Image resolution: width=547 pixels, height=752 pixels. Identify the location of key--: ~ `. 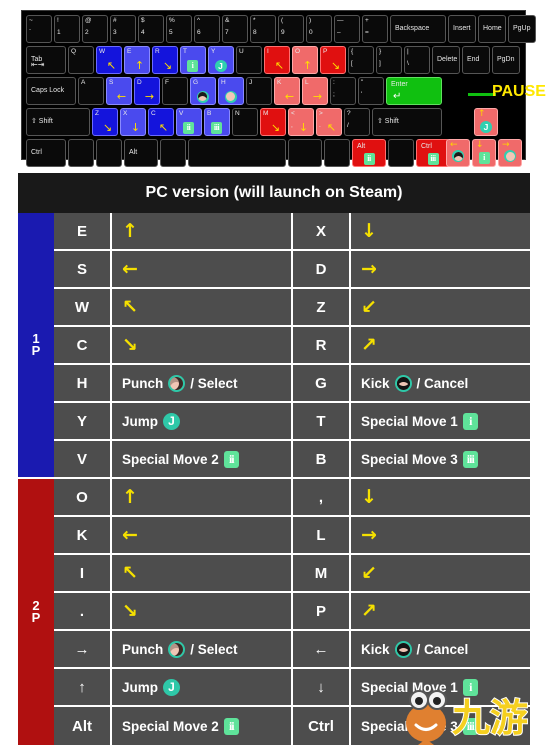
(39, 29).